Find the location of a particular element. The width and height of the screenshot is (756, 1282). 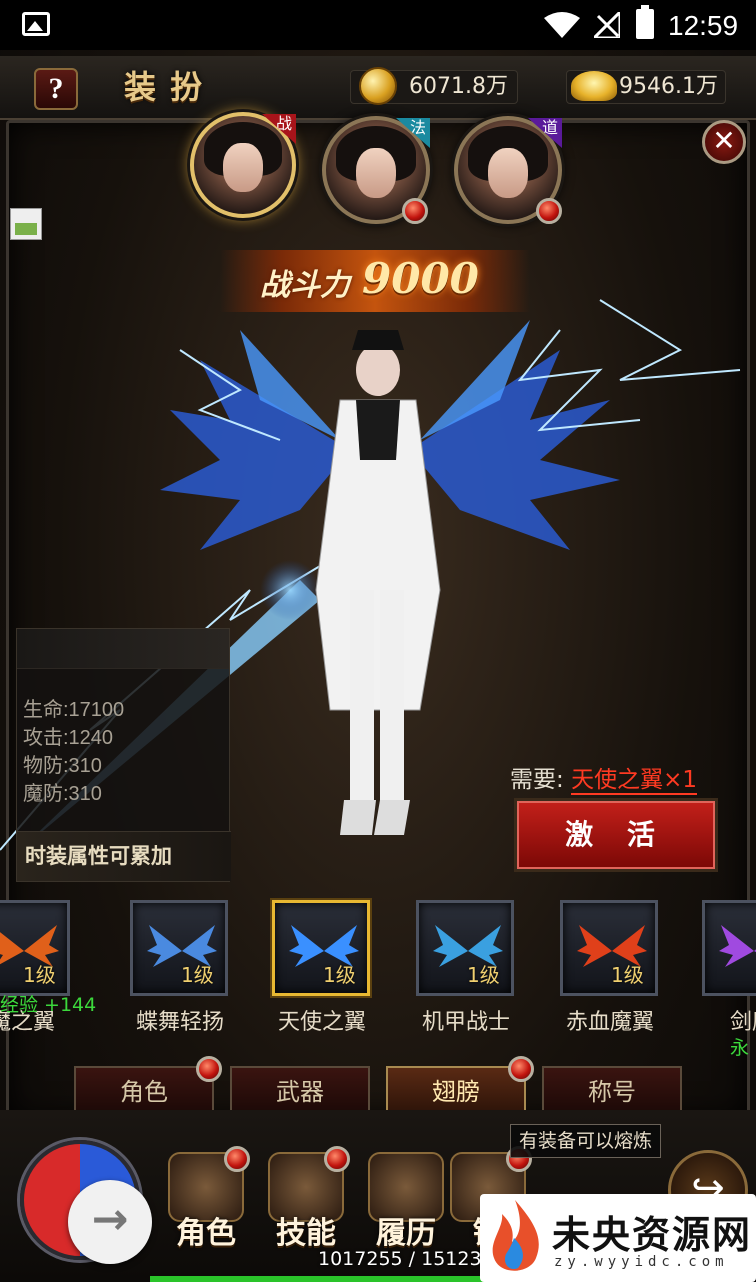

watermark-title: 未央资源网 is located at coordinates (652, 1235).